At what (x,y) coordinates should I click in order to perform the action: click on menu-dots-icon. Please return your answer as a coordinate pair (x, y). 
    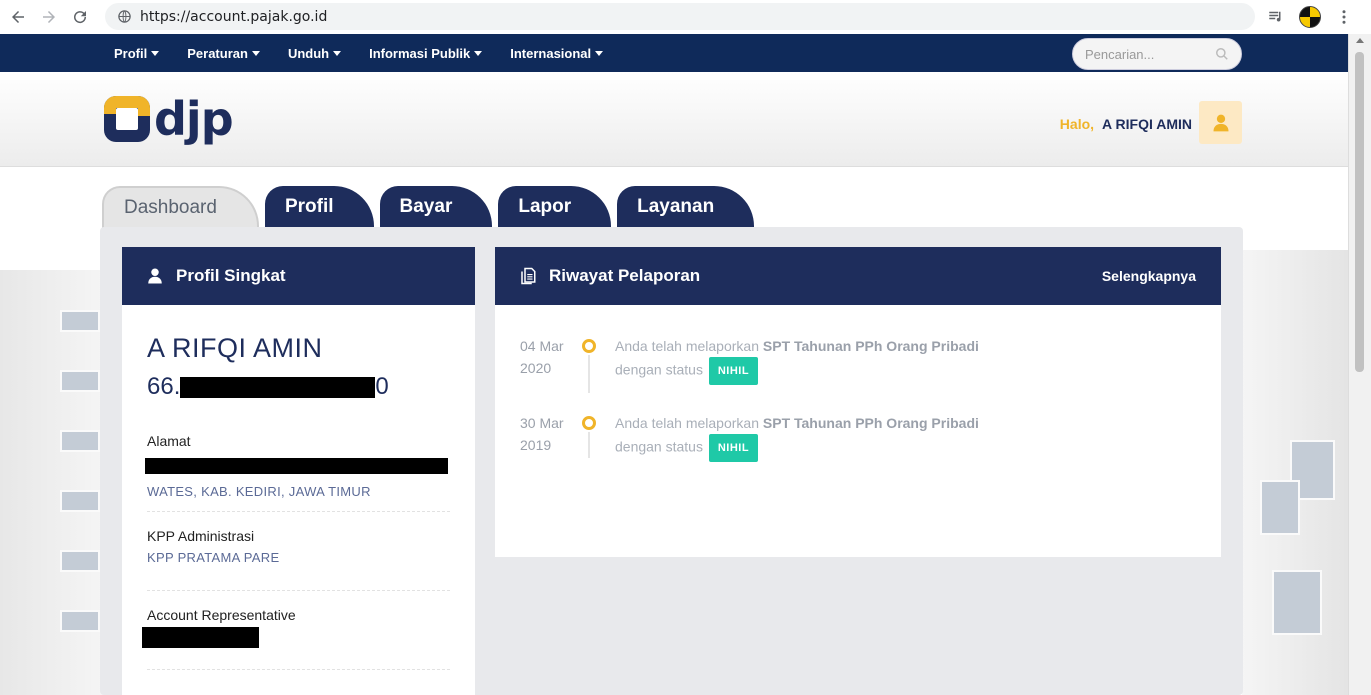
    Looking at the image, I should click on (1344, 17).